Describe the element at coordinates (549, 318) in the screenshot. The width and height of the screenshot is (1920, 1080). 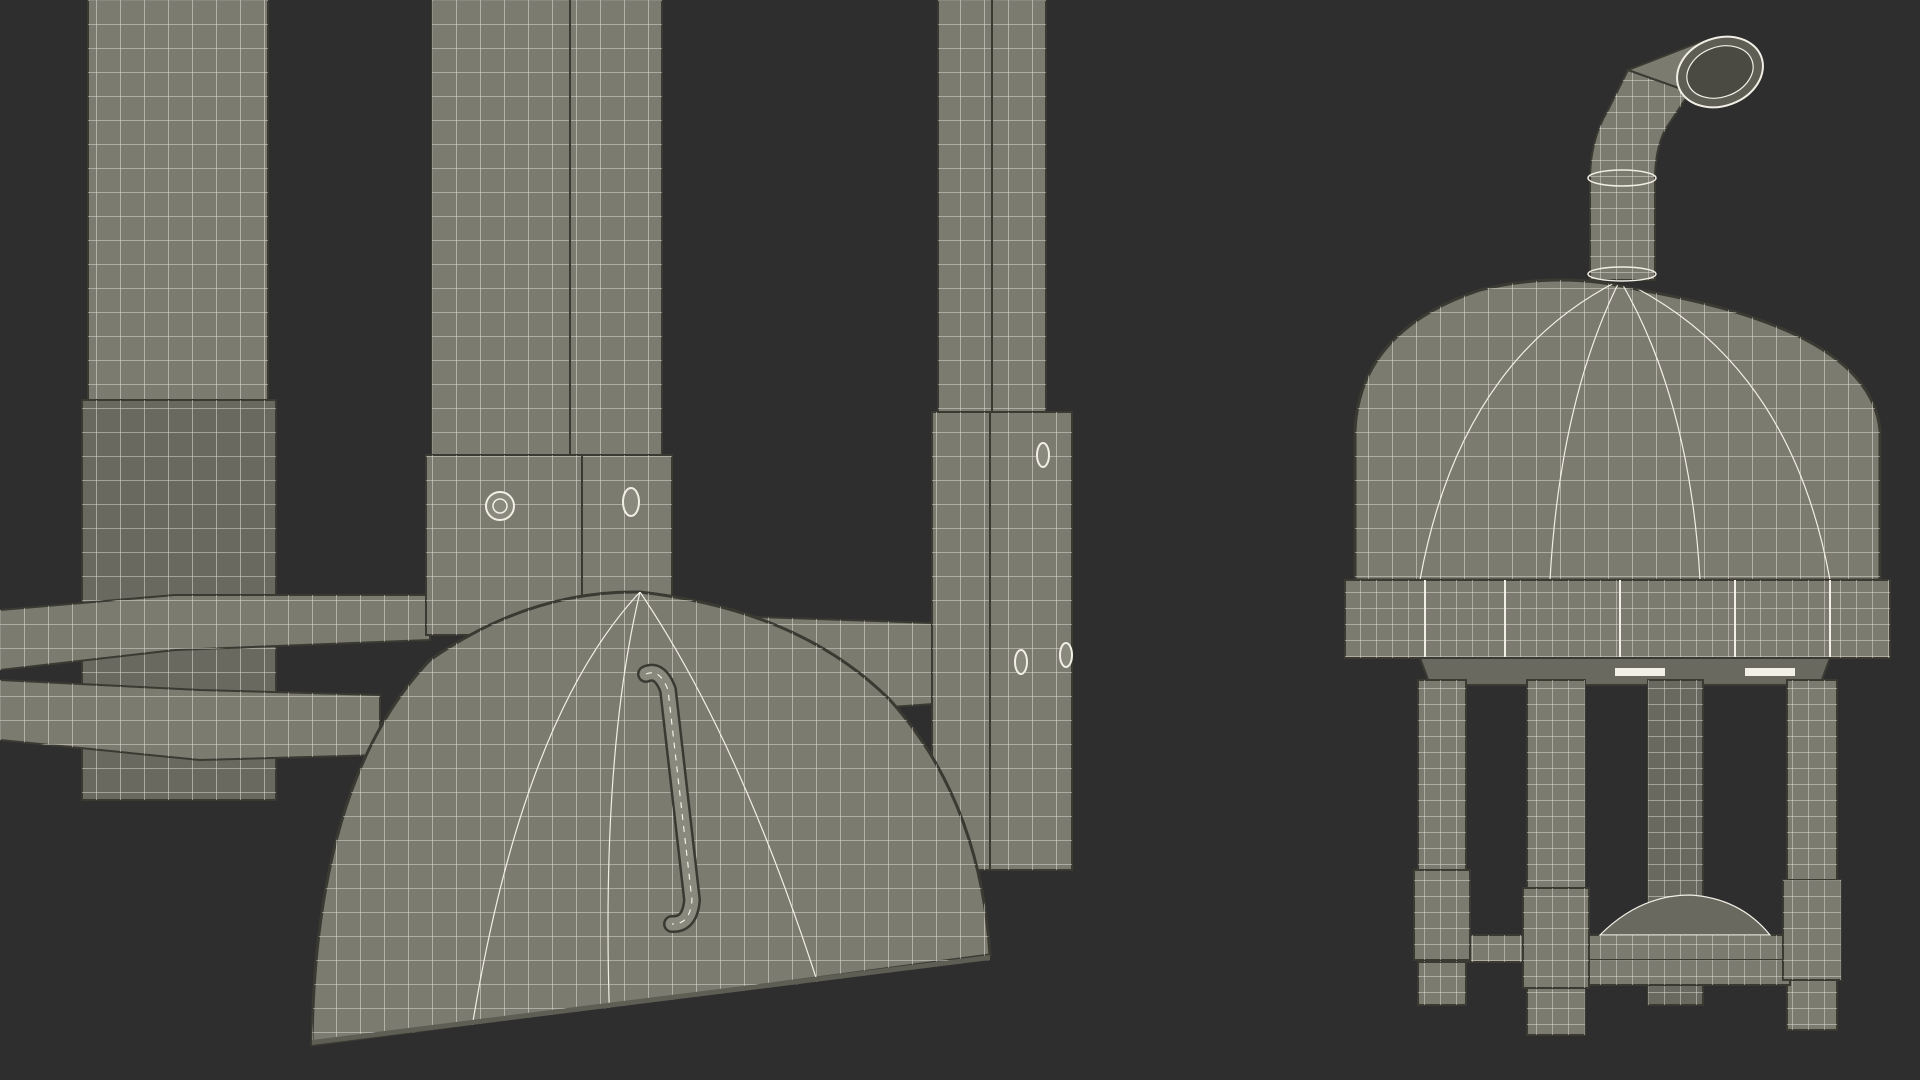
I see `center-leg` at that location.